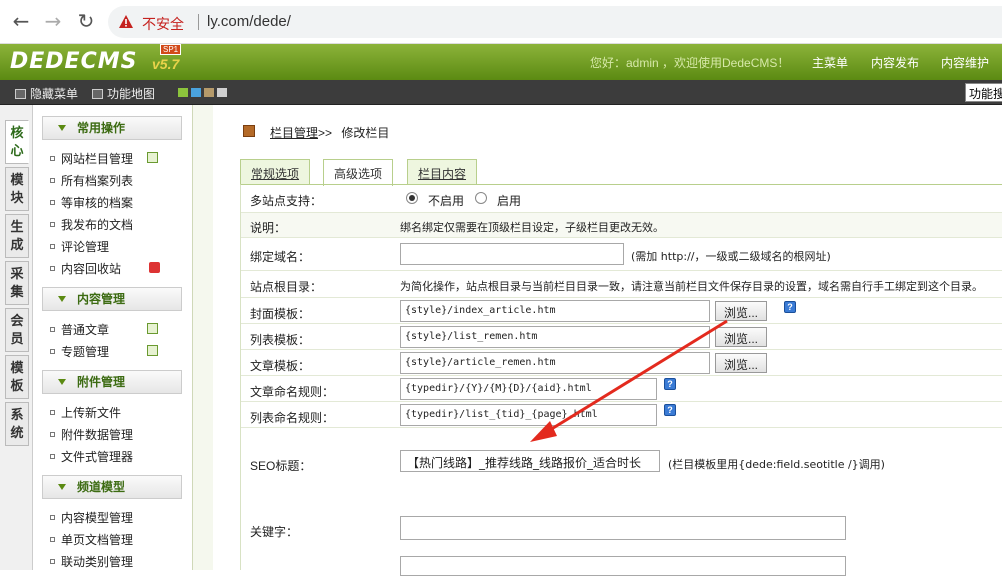  Describe the element at coordinates (79, 246) in the screenshot. I see `menu-item: 评论管理` at that location.